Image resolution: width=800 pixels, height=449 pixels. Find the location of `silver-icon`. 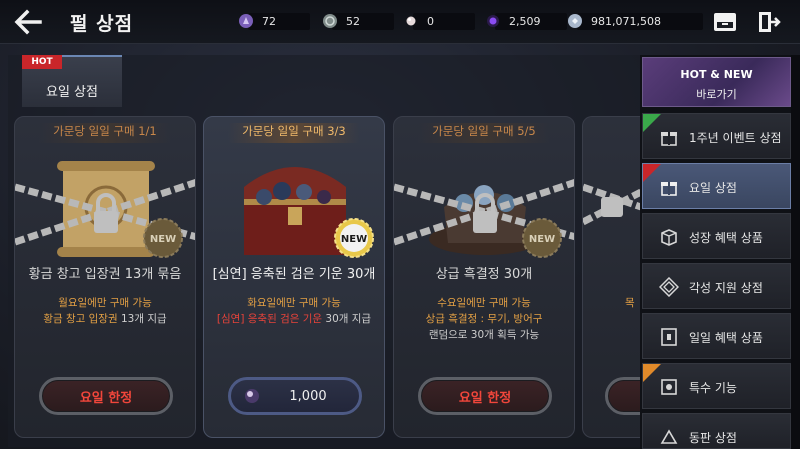

silver-icon is located at coordinates (575, 21).